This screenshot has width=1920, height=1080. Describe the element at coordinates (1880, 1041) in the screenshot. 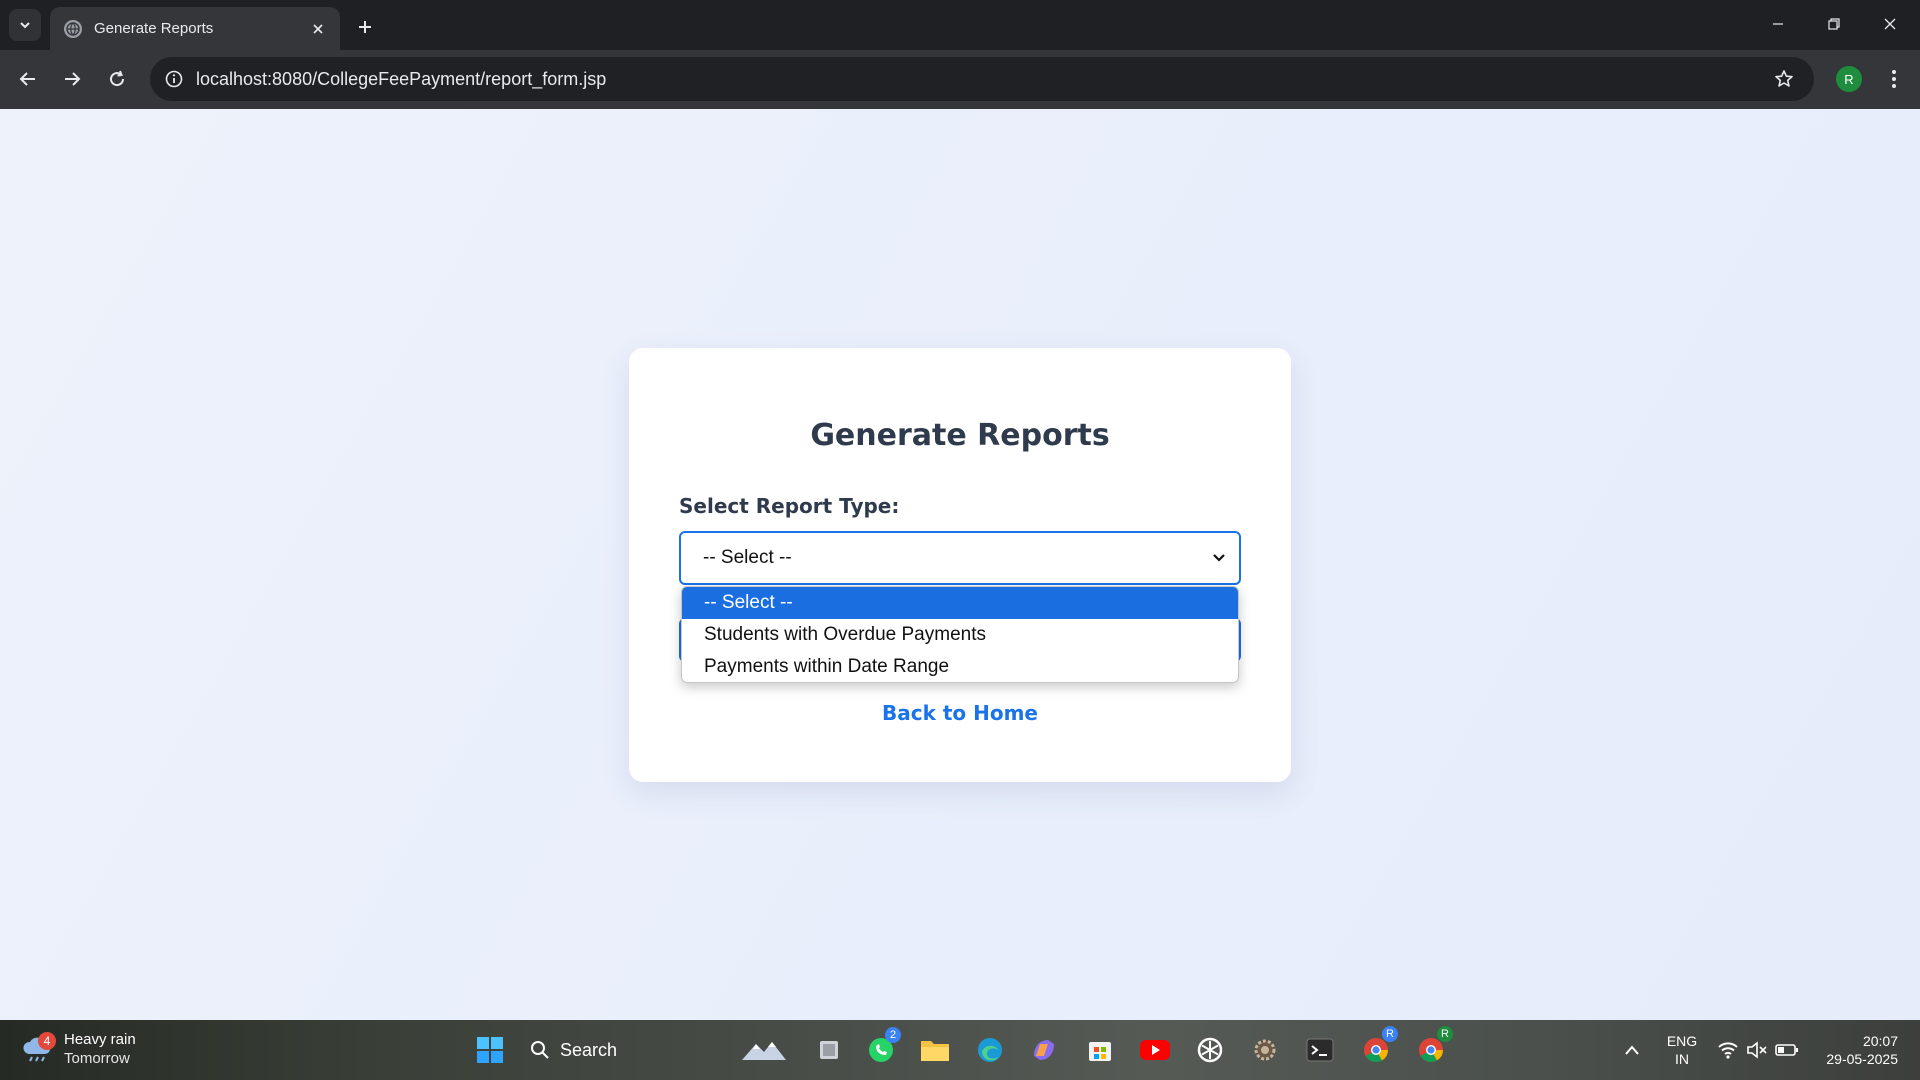

I see `clock-time: 20:07` at that location.